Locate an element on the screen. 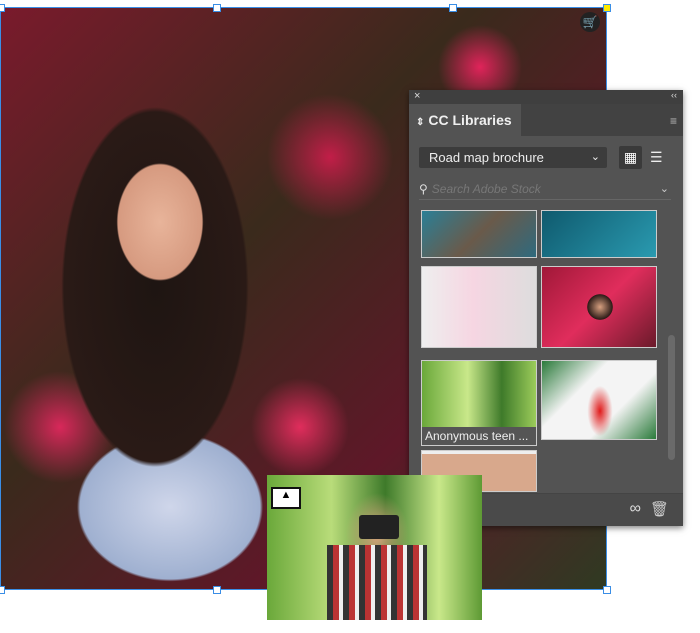 This screenshot has width=700, height=633. creative-cloud-icon: ∞ is located at coordinates (635, 509).